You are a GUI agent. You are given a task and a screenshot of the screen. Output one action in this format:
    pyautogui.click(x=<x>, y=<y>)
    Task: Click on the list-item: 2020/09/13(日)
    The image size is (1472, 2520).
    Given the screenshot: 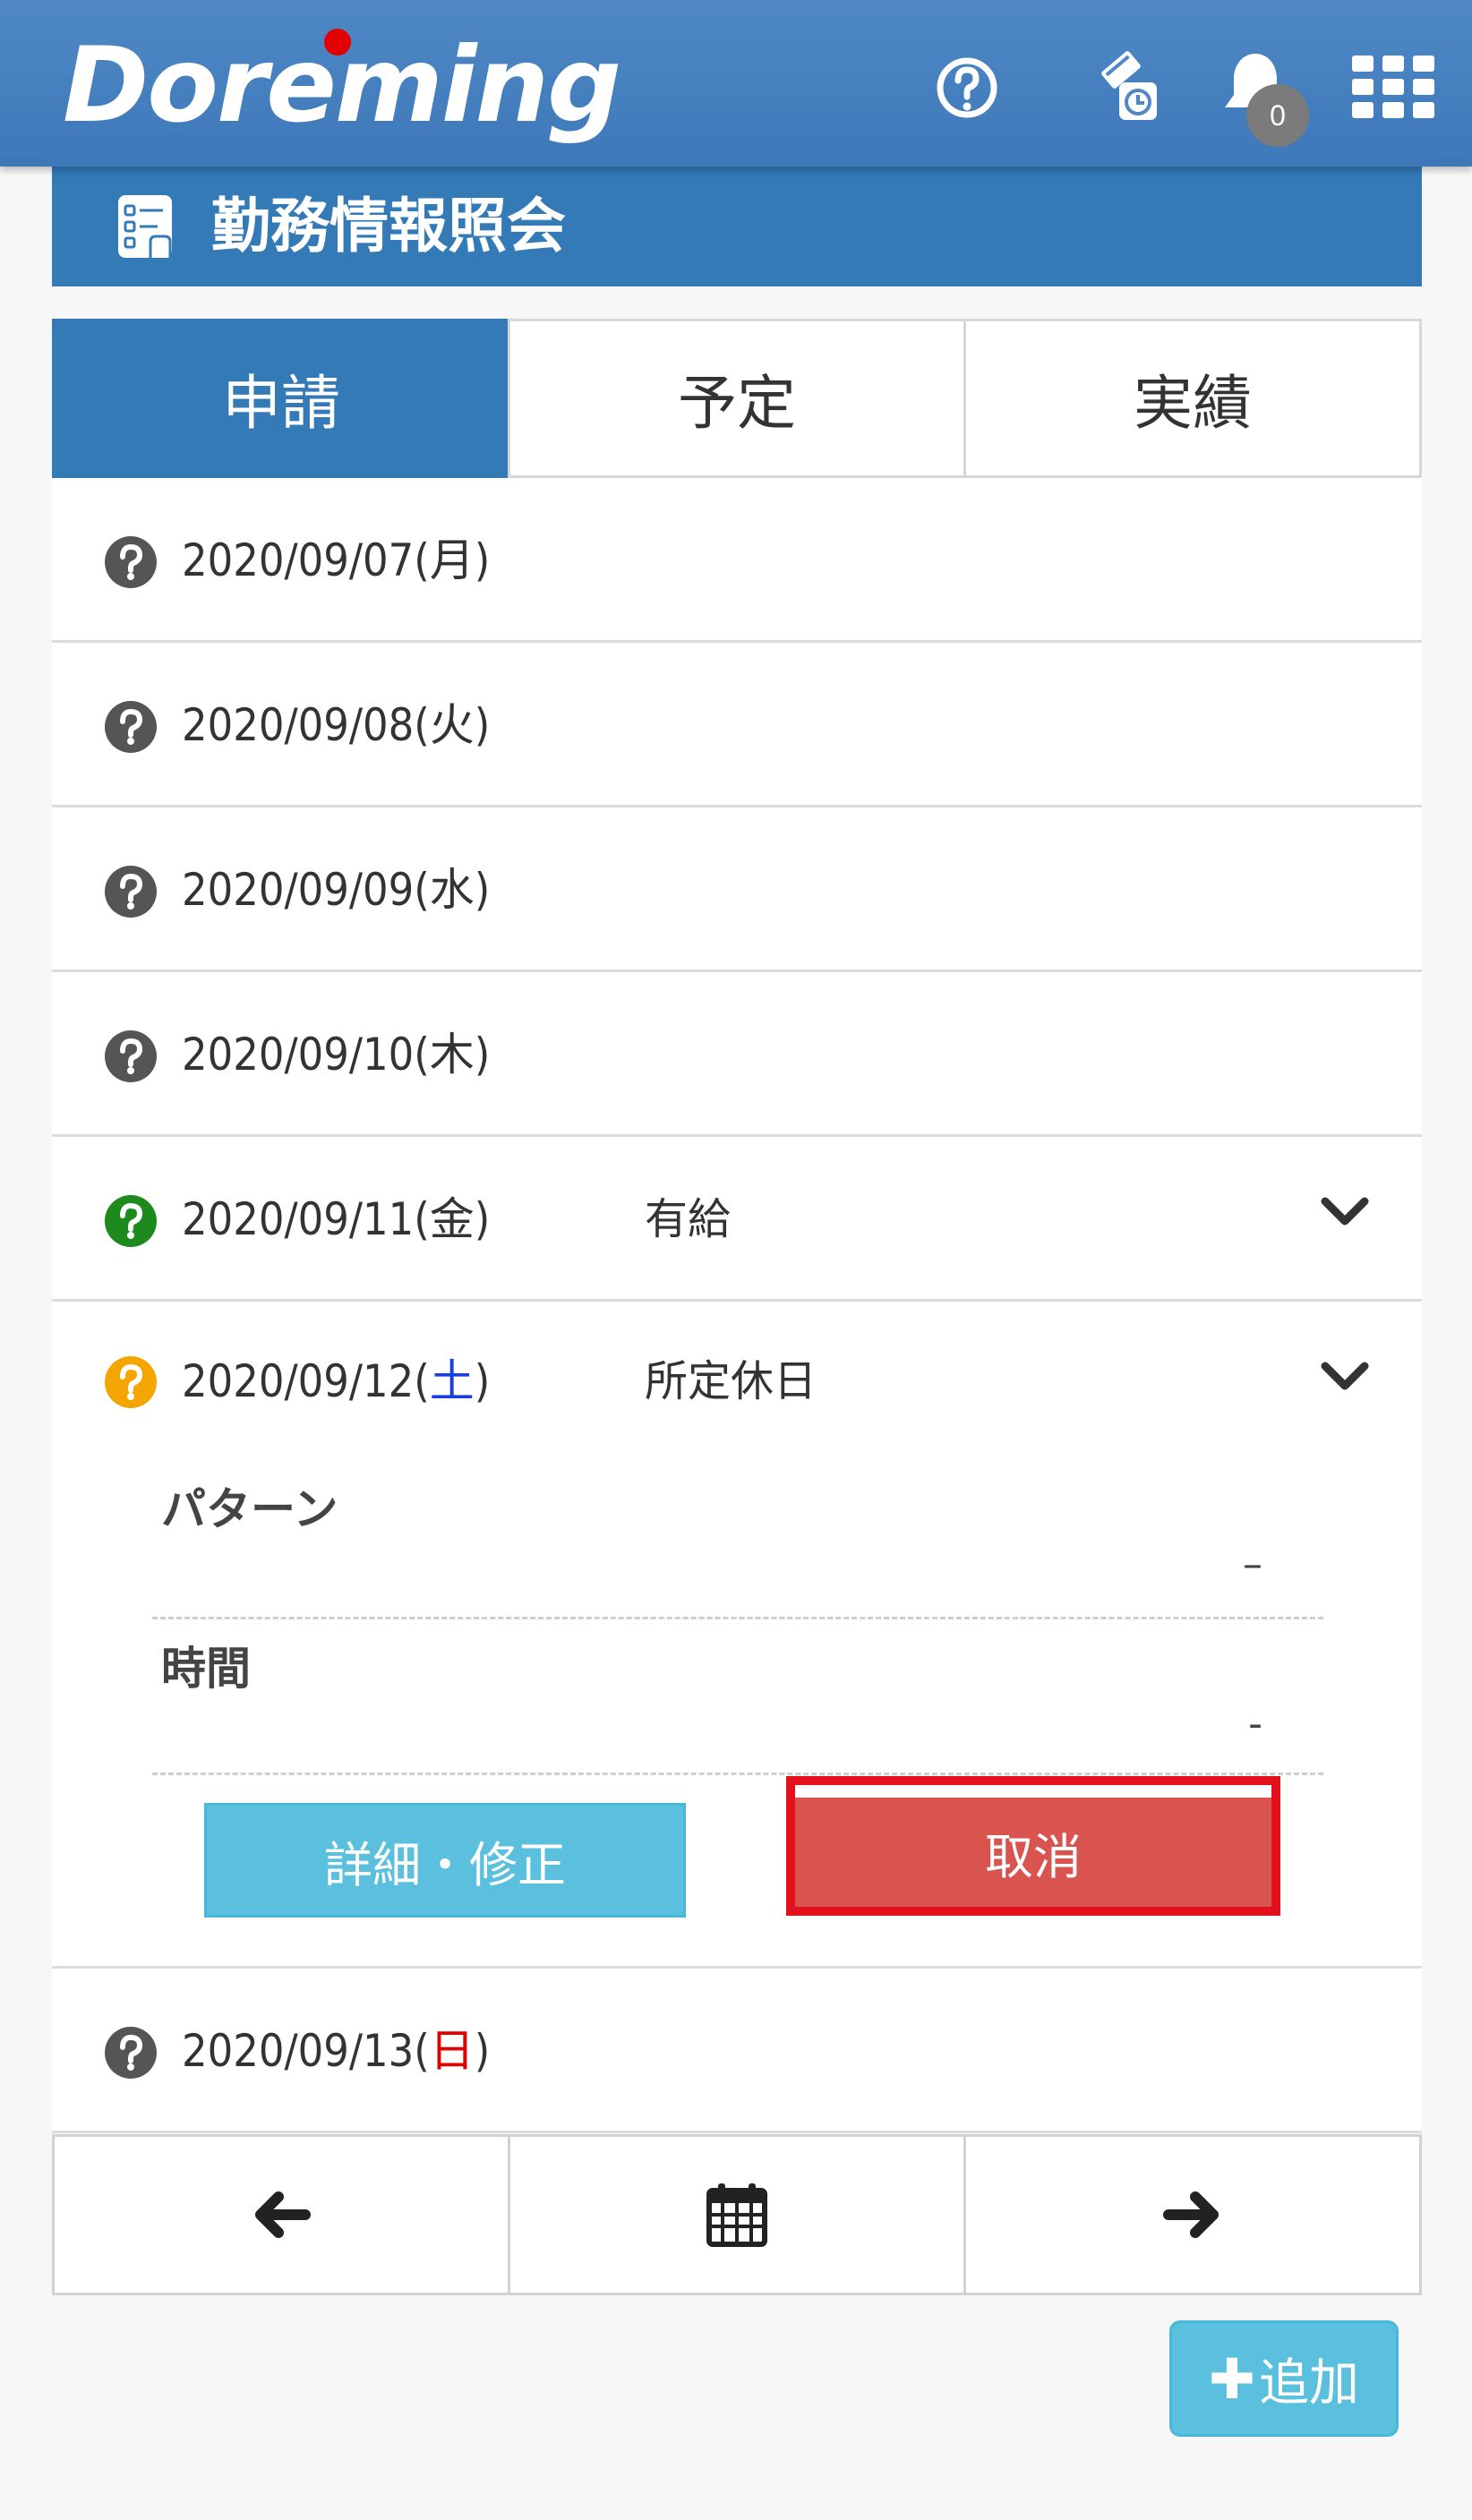 What is the action you would take?
    pyautogui.click(x=737, y=2051)
    